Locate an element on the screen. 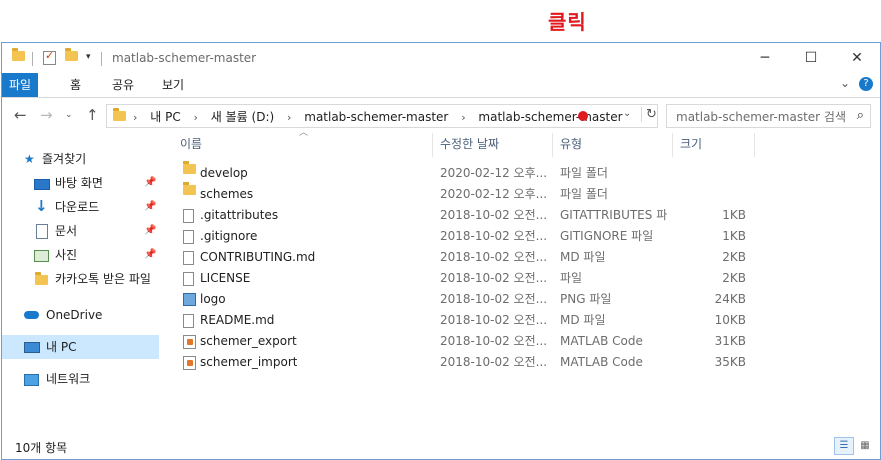 Image resolution: width=881 pixels, height=460 pixels. sidebar-item-pictures: 사진 📌 is located at coordinates (80, 255).